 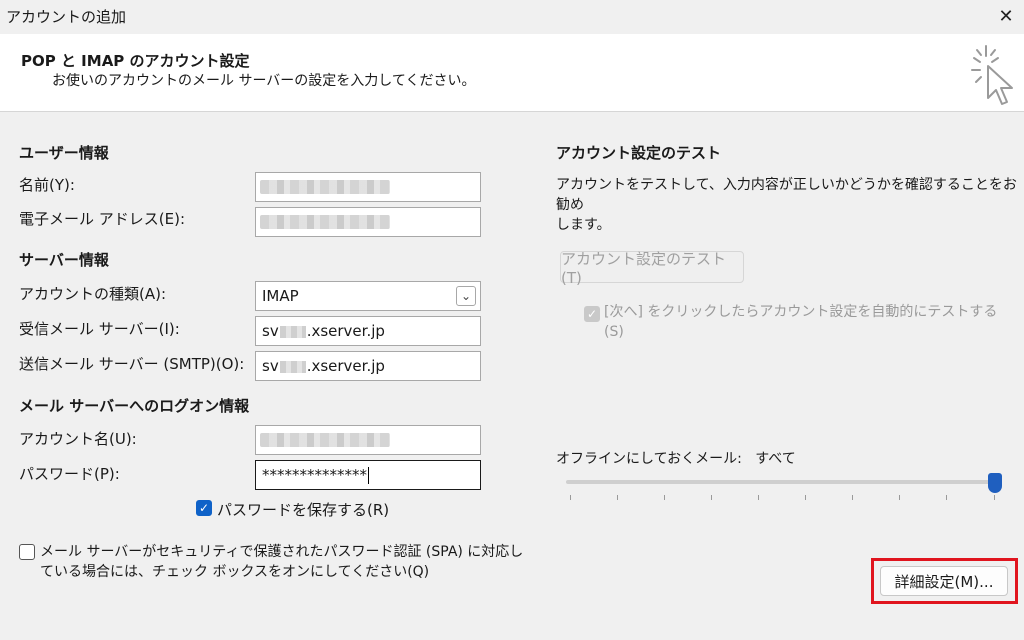 What do you see at coordinates (801, 312) in the screenshot?
I see `auto-test-line1: [次へ] をクリックしたらアカウント設定を自動的にテストする` at bounding box center [801, 312].